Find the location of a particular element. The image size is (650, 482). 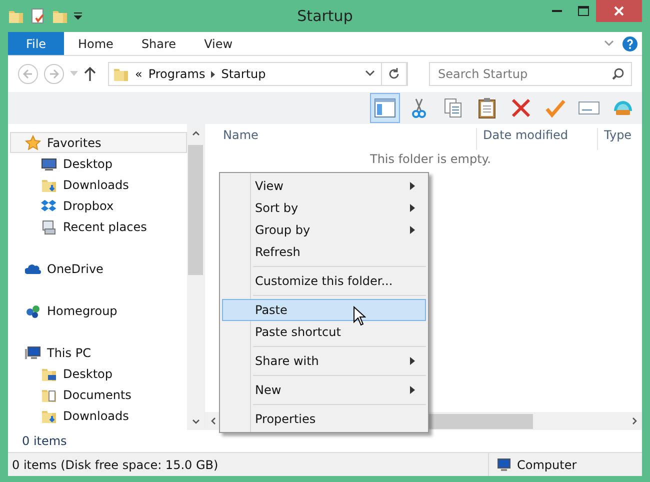

status-location: Computer is located at coordinates (547, 465).